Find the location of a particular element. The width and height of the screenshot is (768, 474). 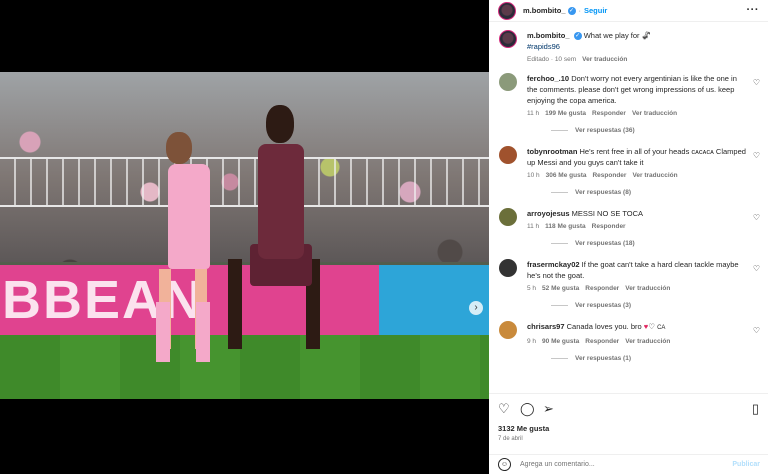

view-replies-button: Ver respuestas (36) is located at coordinates (648, 130).